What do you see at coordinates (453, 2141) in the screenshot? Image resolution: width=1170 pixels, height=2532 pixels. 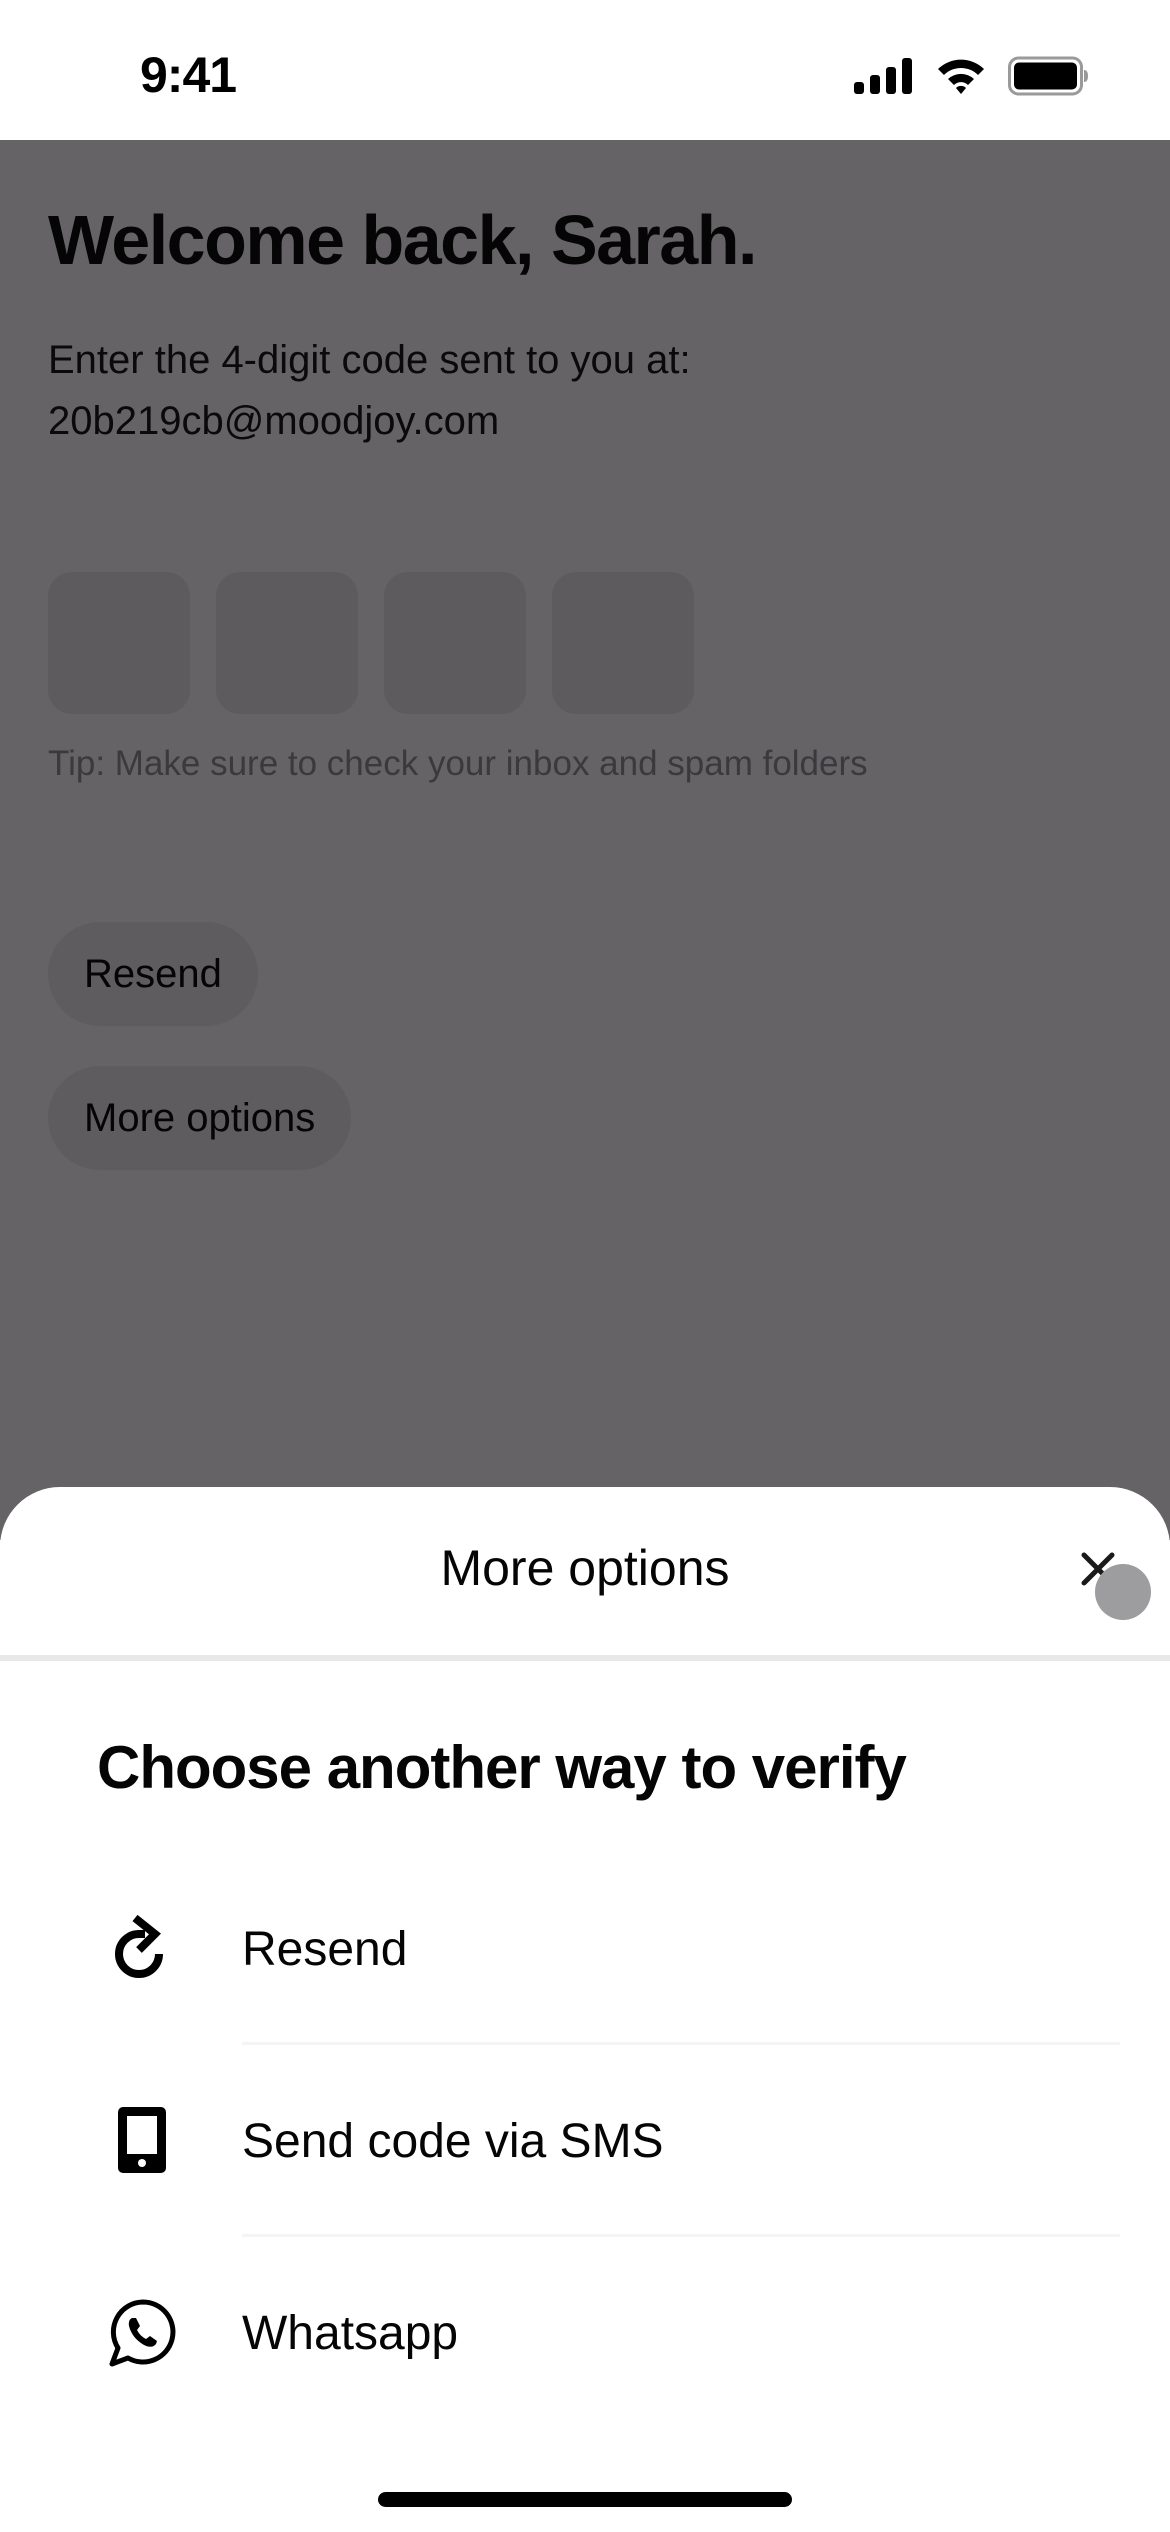 I see `option-label: Send code via SMS` at bounding box center [453, 2141].